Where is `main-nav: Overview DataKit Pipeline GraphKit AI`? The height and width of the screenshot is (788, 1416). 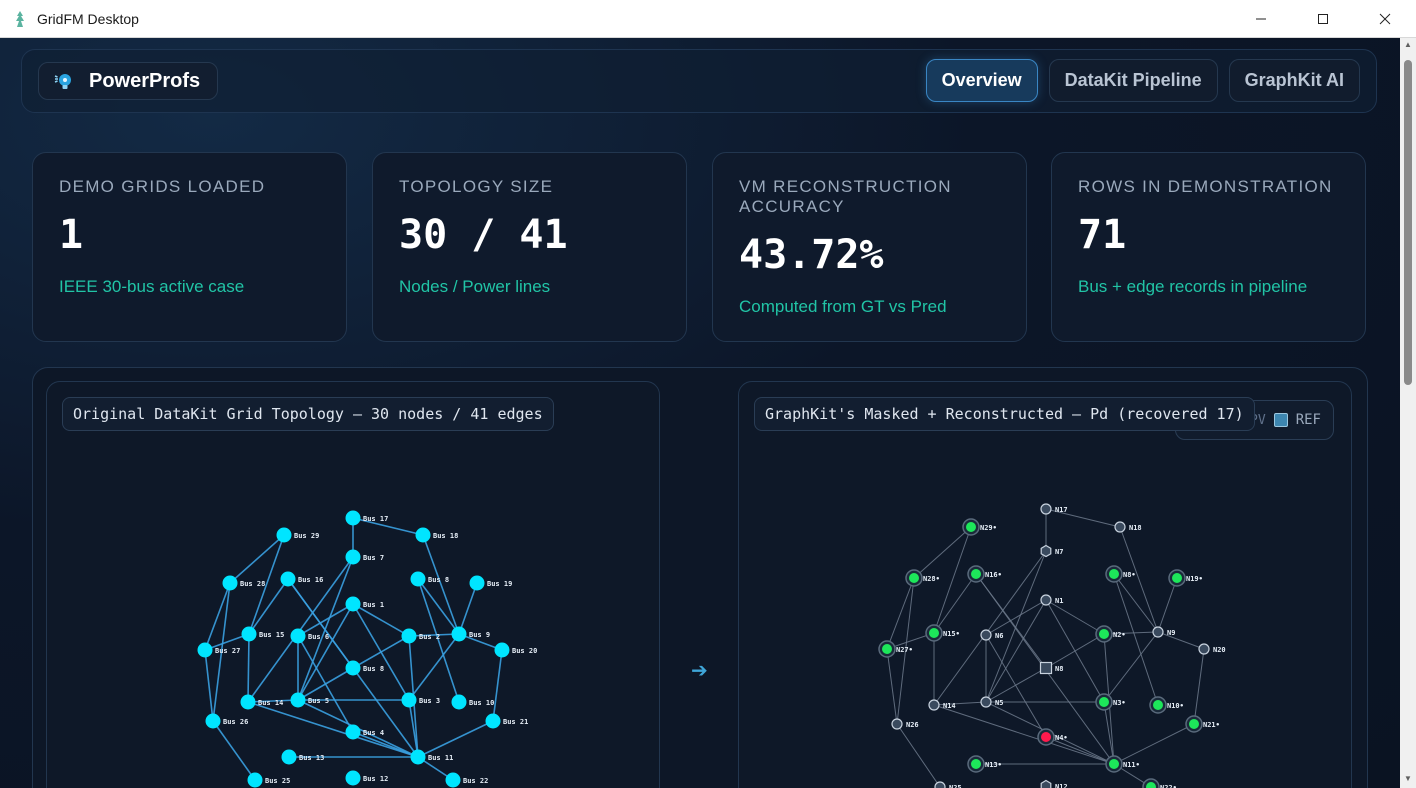
main-nav: Overview DataKit Pipeline GraphKit AI is located at coordinates (1142, 80).